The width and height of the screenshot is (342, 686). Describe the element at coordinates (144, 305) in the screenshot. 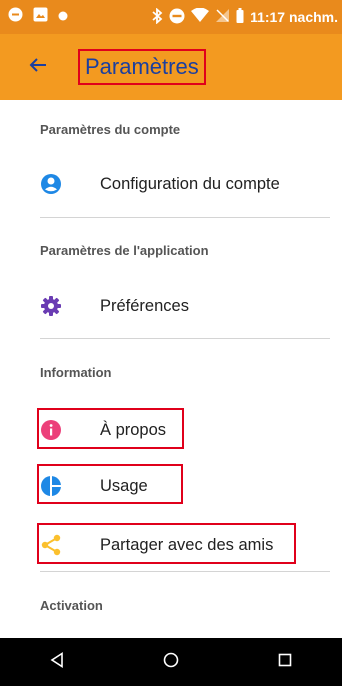

I see `settings-item-label: Préférences` at that location.